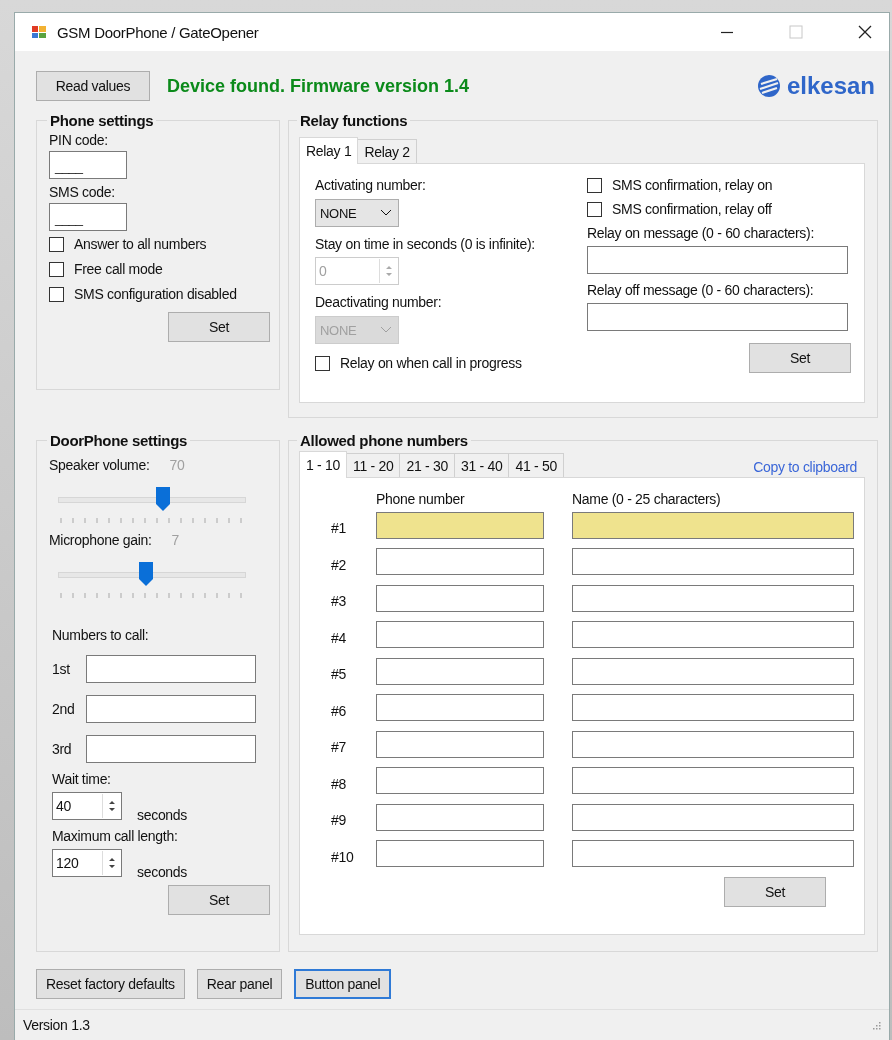 The height and width of the screenshot is (1040, 892). Describe the element at coordinates (87, 806) in the screenshot. I see `seconds-spinner: 40` at that location.